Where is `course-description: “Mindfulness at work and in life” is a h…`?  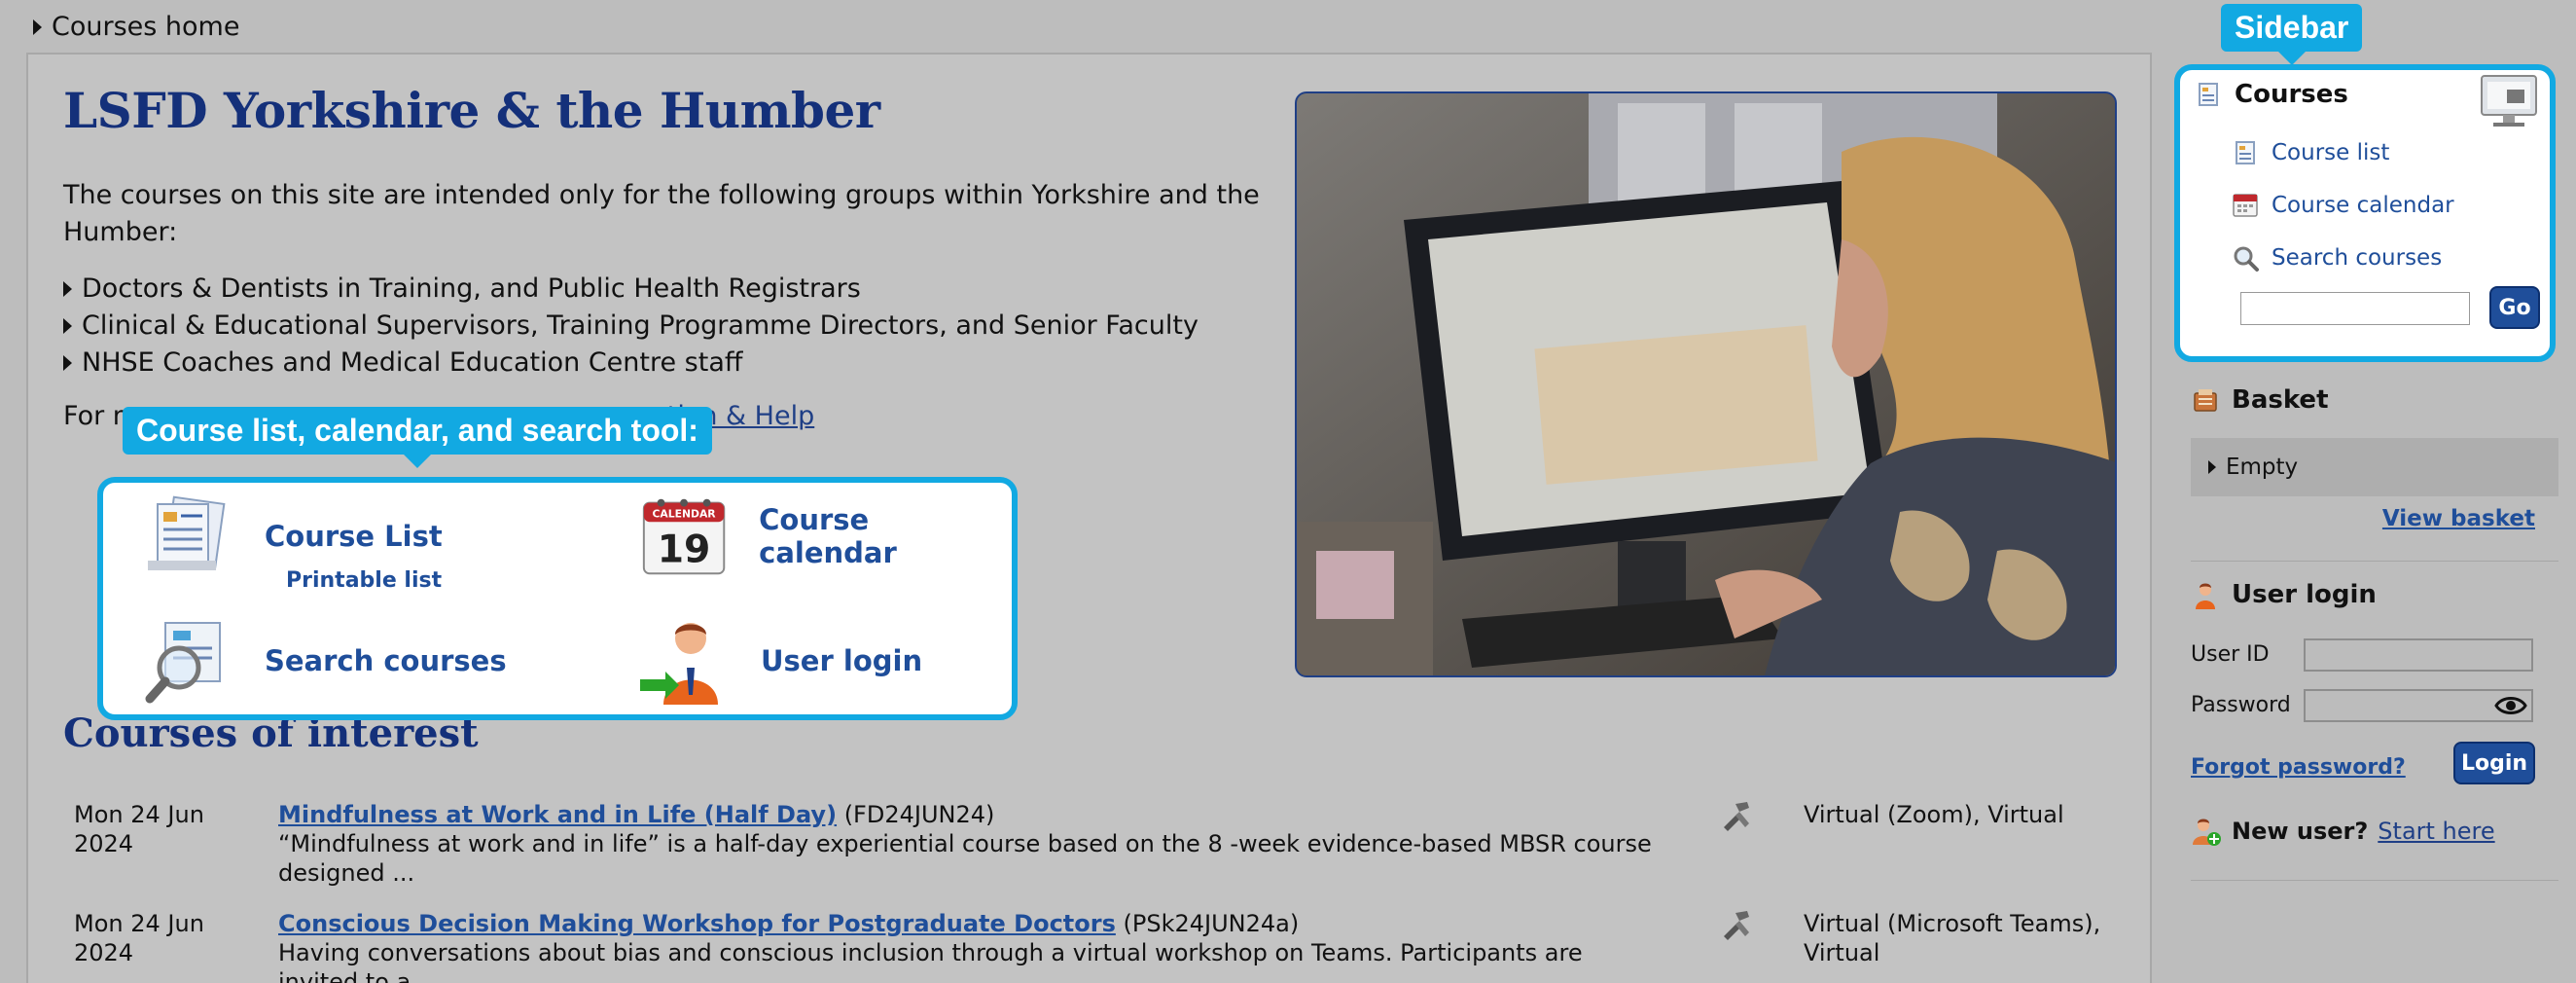 course-description: “Mindfulness at work and in life” is a h… is located at coordinates (965, 858).